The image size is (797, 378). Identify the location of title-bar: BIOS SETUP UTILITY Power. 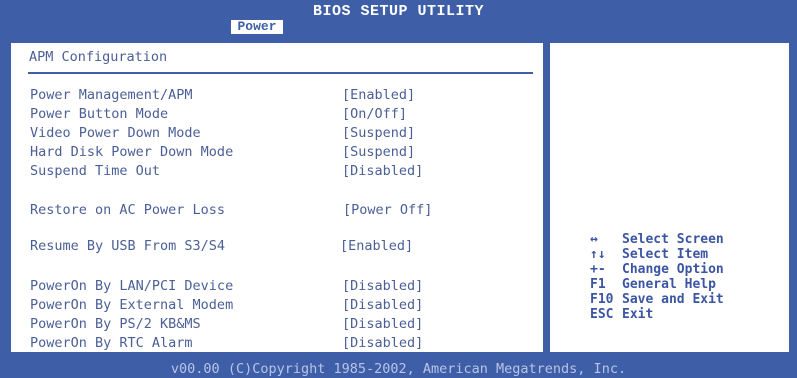
(398, 17).